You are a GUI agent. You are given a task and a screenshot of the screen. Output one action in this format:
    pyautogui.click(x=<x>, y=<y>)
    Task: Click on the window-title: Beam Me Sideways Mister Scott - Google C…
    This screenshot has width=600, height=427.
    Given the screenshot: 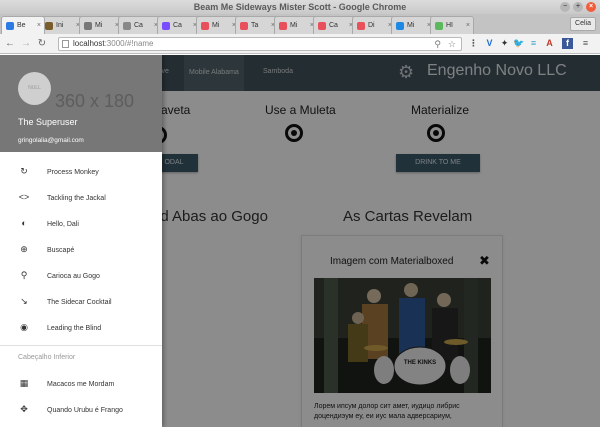 What is the action you would take?
    pyautogui.click(x=300, y=7)
    